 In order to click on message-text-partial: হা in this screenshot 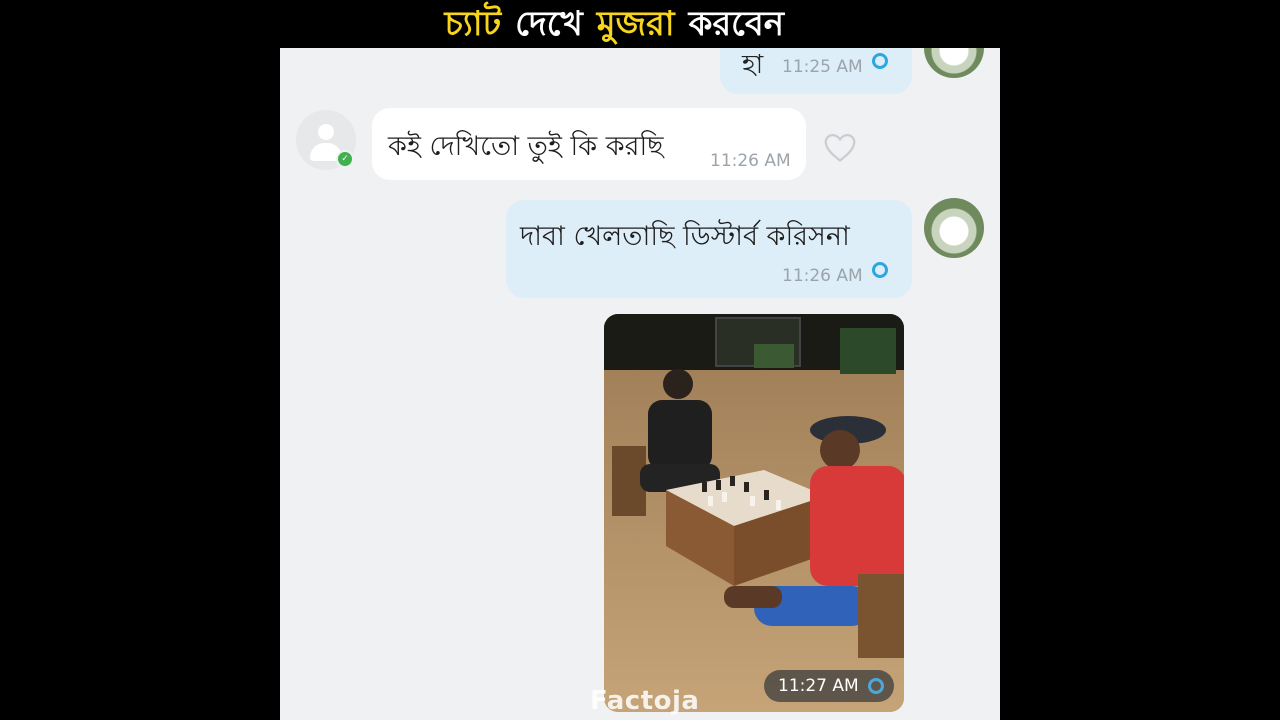, I will do `click(753, 65)`.